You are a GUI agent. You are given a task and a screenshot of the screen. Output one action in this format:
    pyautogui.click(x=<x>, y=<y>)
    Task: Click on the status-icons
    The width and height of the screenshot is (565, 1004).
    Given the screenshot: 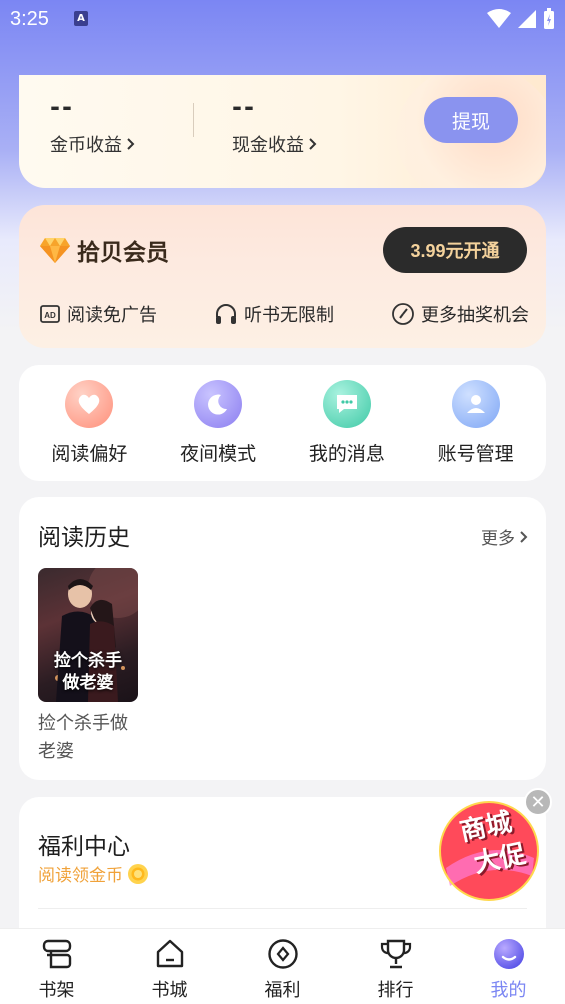 What is the action you would take?
    pyautogui.click(x=521, y=19)
    